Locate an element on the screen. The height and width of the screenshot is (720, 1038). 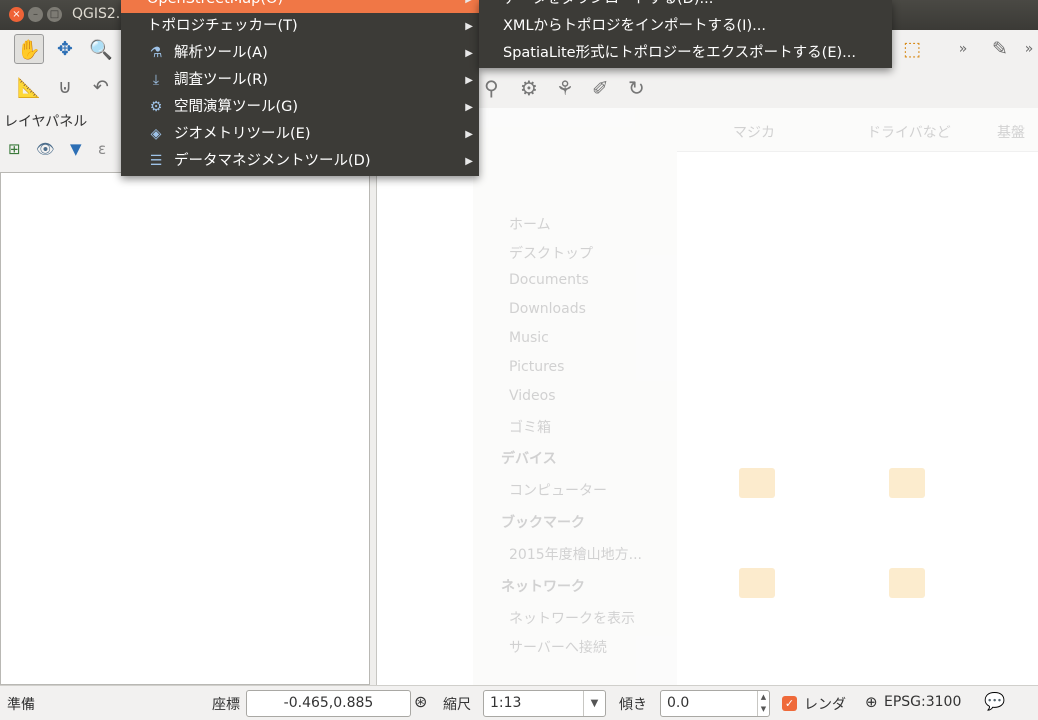
coordinate-label: 座標 is located at coordinates (226, 705).